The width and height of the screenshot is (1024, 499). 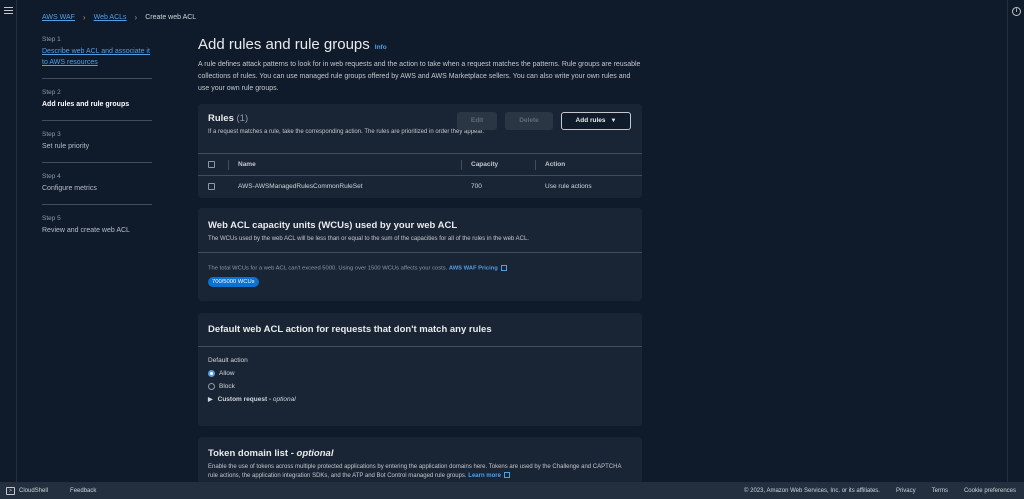 What do you see at coordinates (420, 386) in the screenshot?
I see `radio-block: Block` at bounding box center [420, 386].